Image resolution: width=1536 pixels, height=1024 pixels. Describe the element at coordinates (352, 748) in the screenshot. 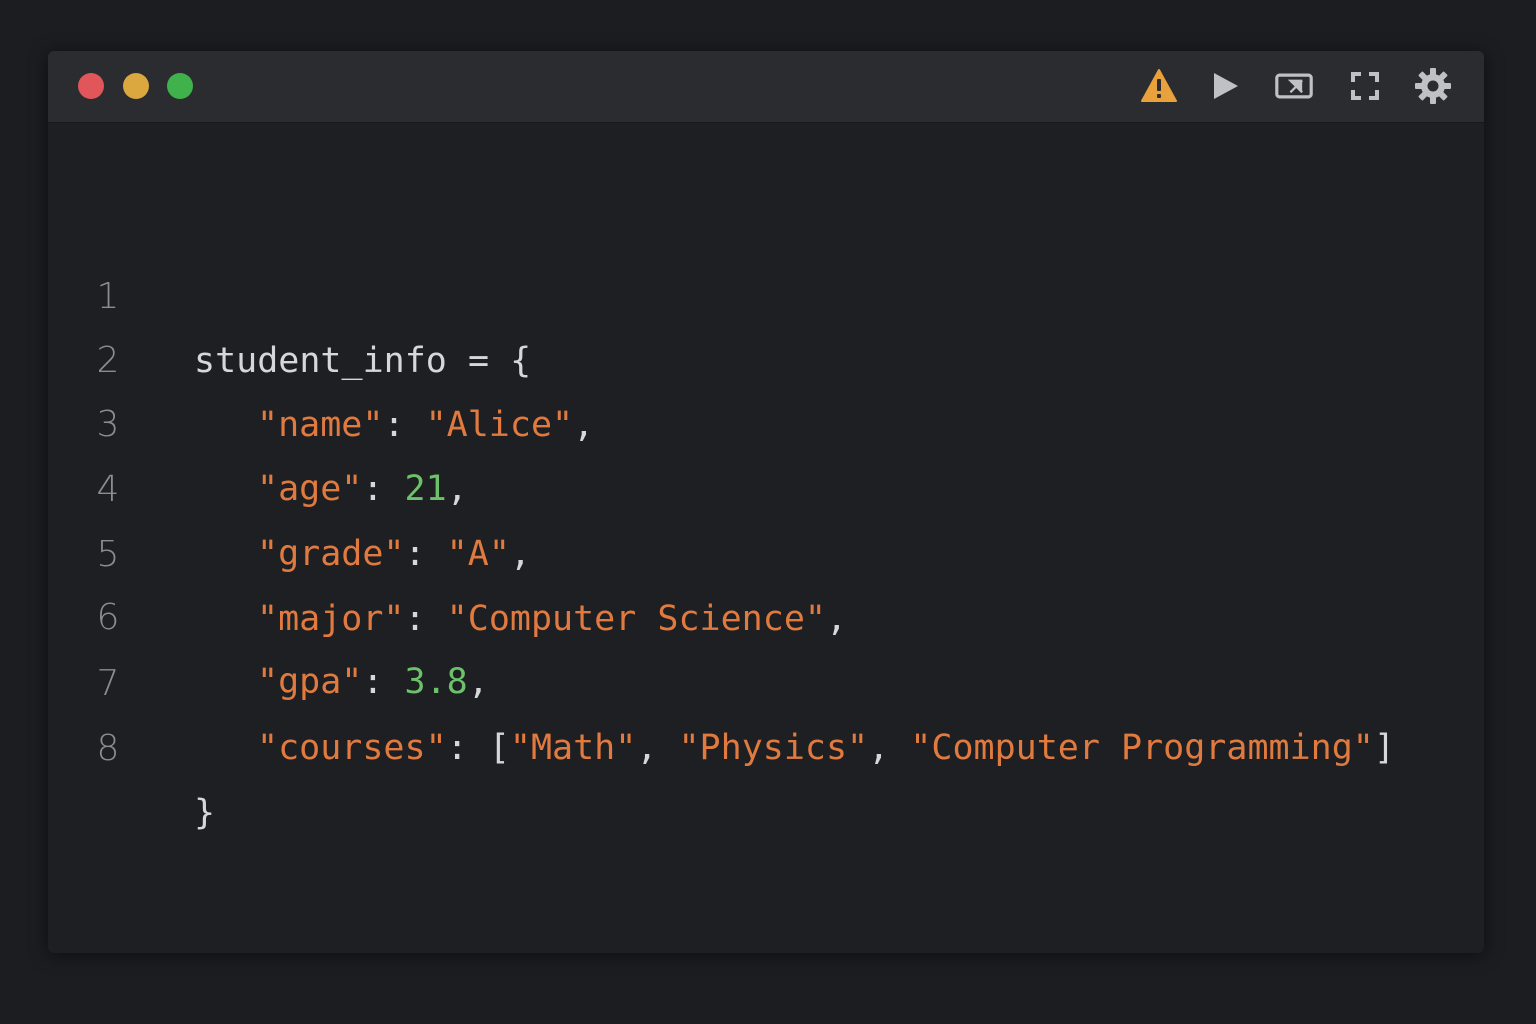

I see `dict-key: "courses"` at that location.